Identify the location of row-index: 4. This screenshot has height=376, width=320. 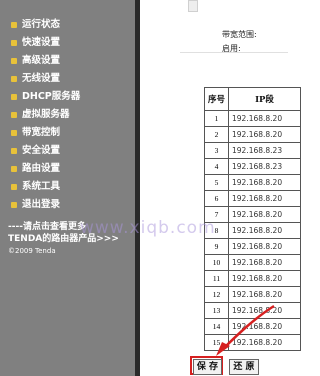
(216, 166).